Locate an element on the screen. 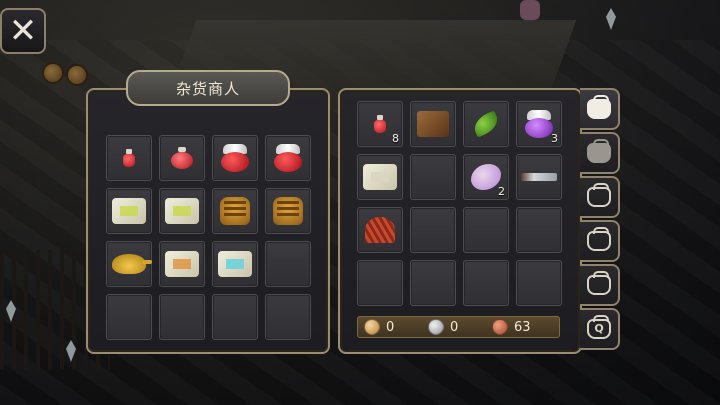 This screenshot has width=720, height=405. copper-amount: 63 is located at coordinates (522, 327).